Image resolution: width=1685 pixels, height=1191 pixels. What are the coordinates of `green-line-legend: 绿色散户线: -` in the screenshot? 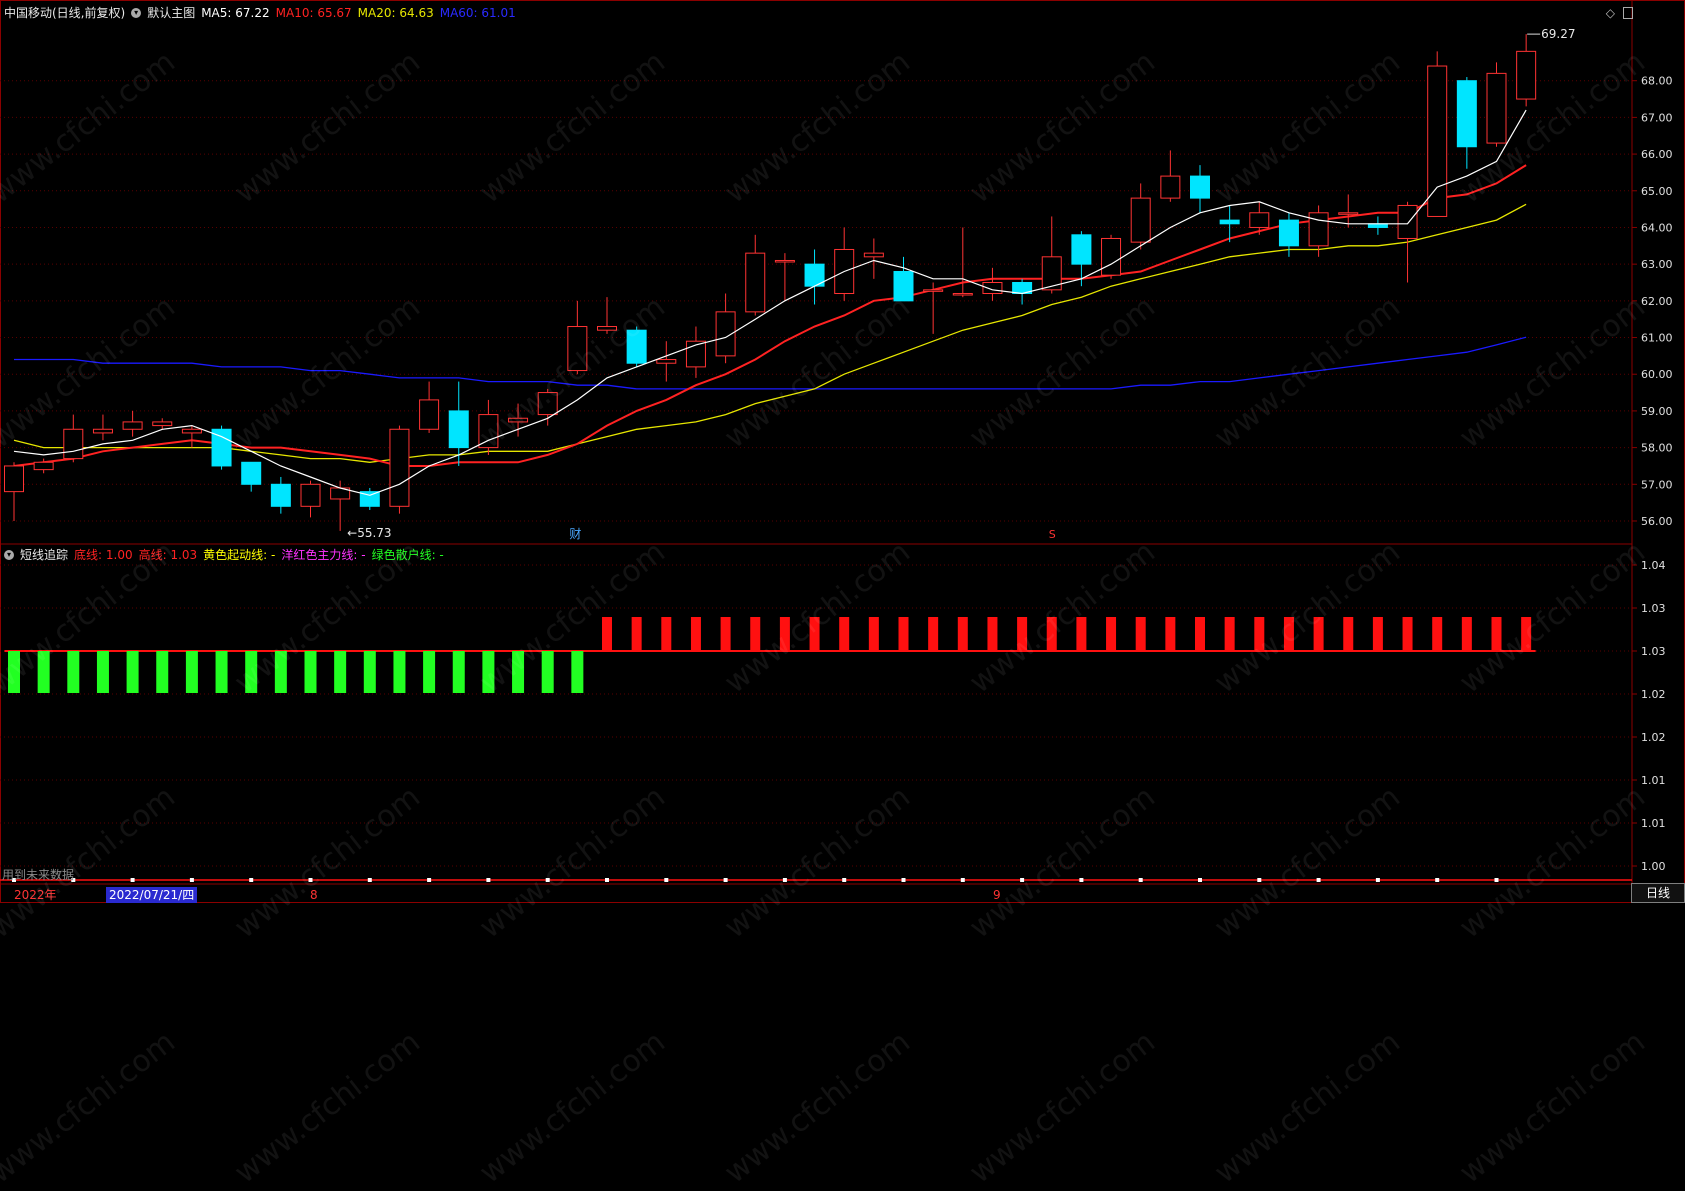 It's located at (407, 555).